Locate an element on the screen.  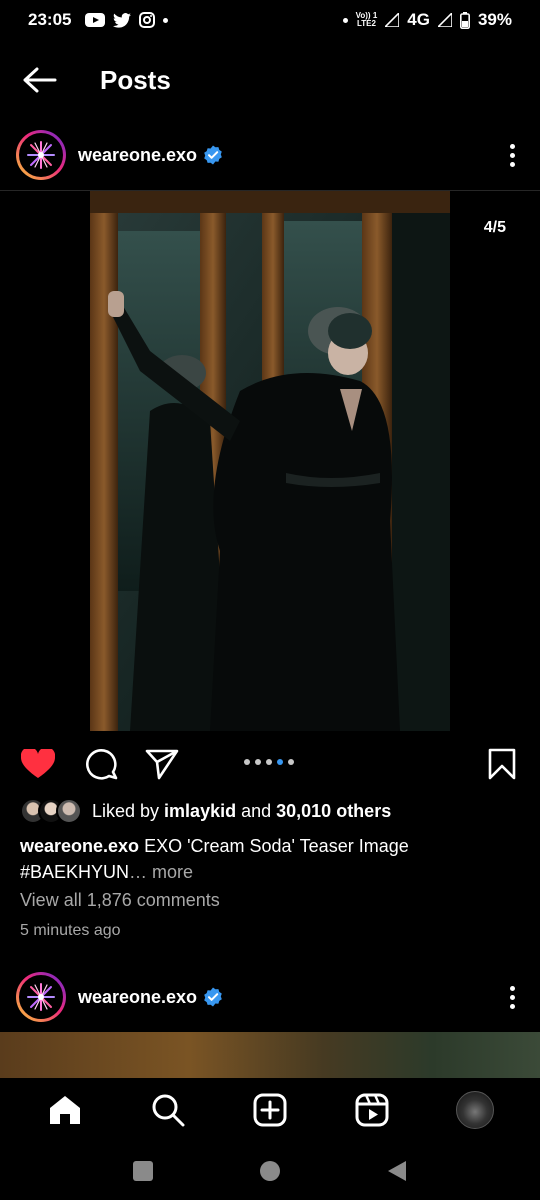
next-post-photo is located at coordinates (270, 1056).